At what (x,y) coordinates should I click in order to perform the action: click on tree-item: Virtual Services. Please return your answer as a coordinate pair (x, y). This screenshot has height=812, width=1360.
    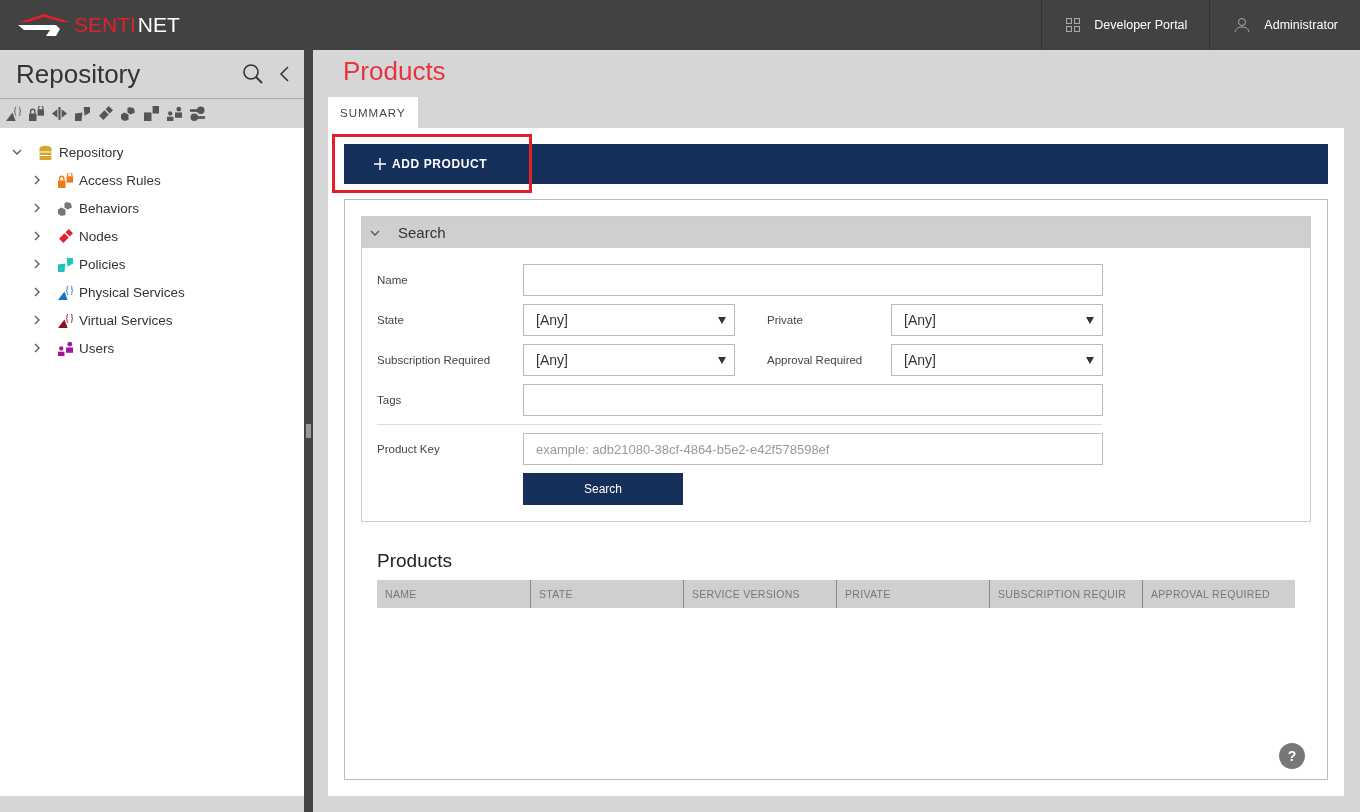
    Looking at the image, I should click on (126, 320).